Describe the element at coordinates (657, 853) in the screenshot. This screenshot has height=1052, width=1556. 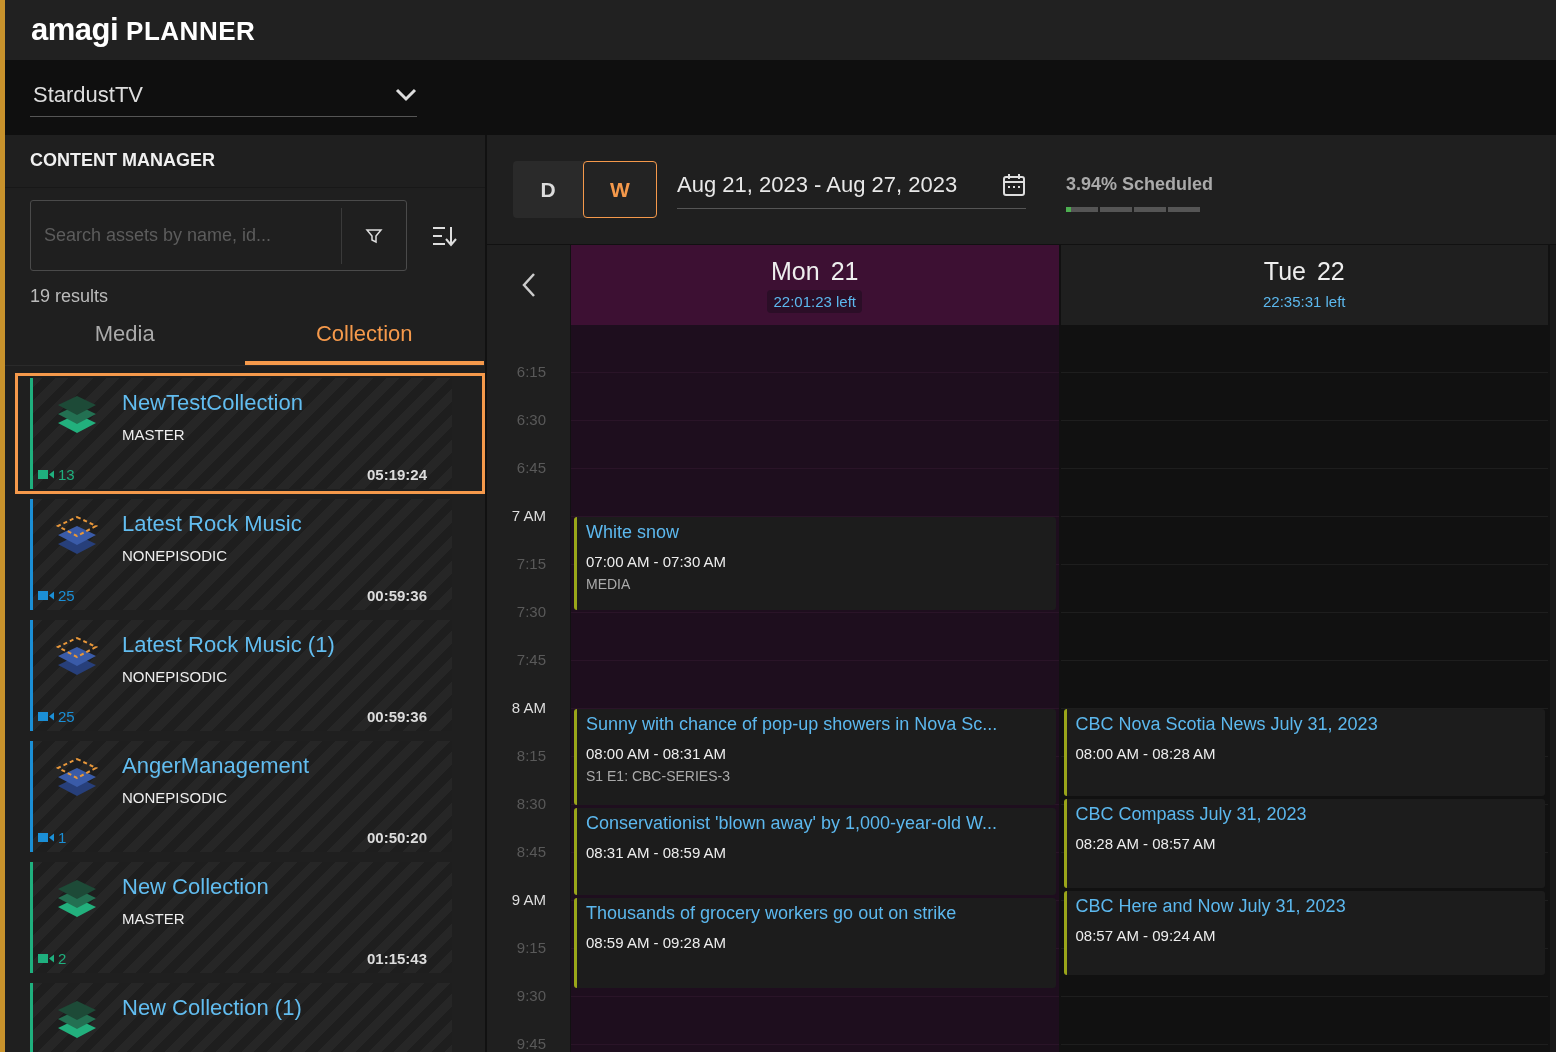
I see `event-time: 08:31 AM - 08:59 AM` at that location.